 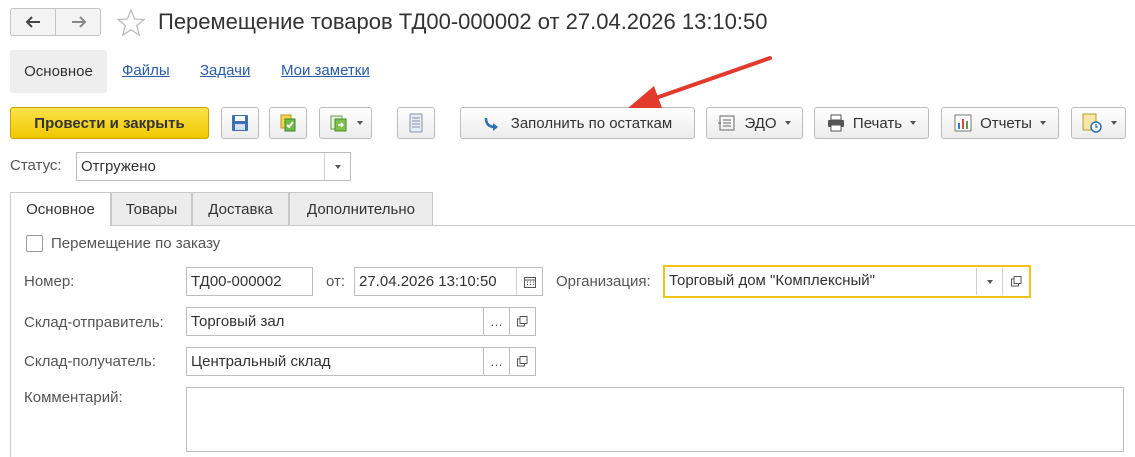 I want to click on structure-button, so click(x=416, y=123).